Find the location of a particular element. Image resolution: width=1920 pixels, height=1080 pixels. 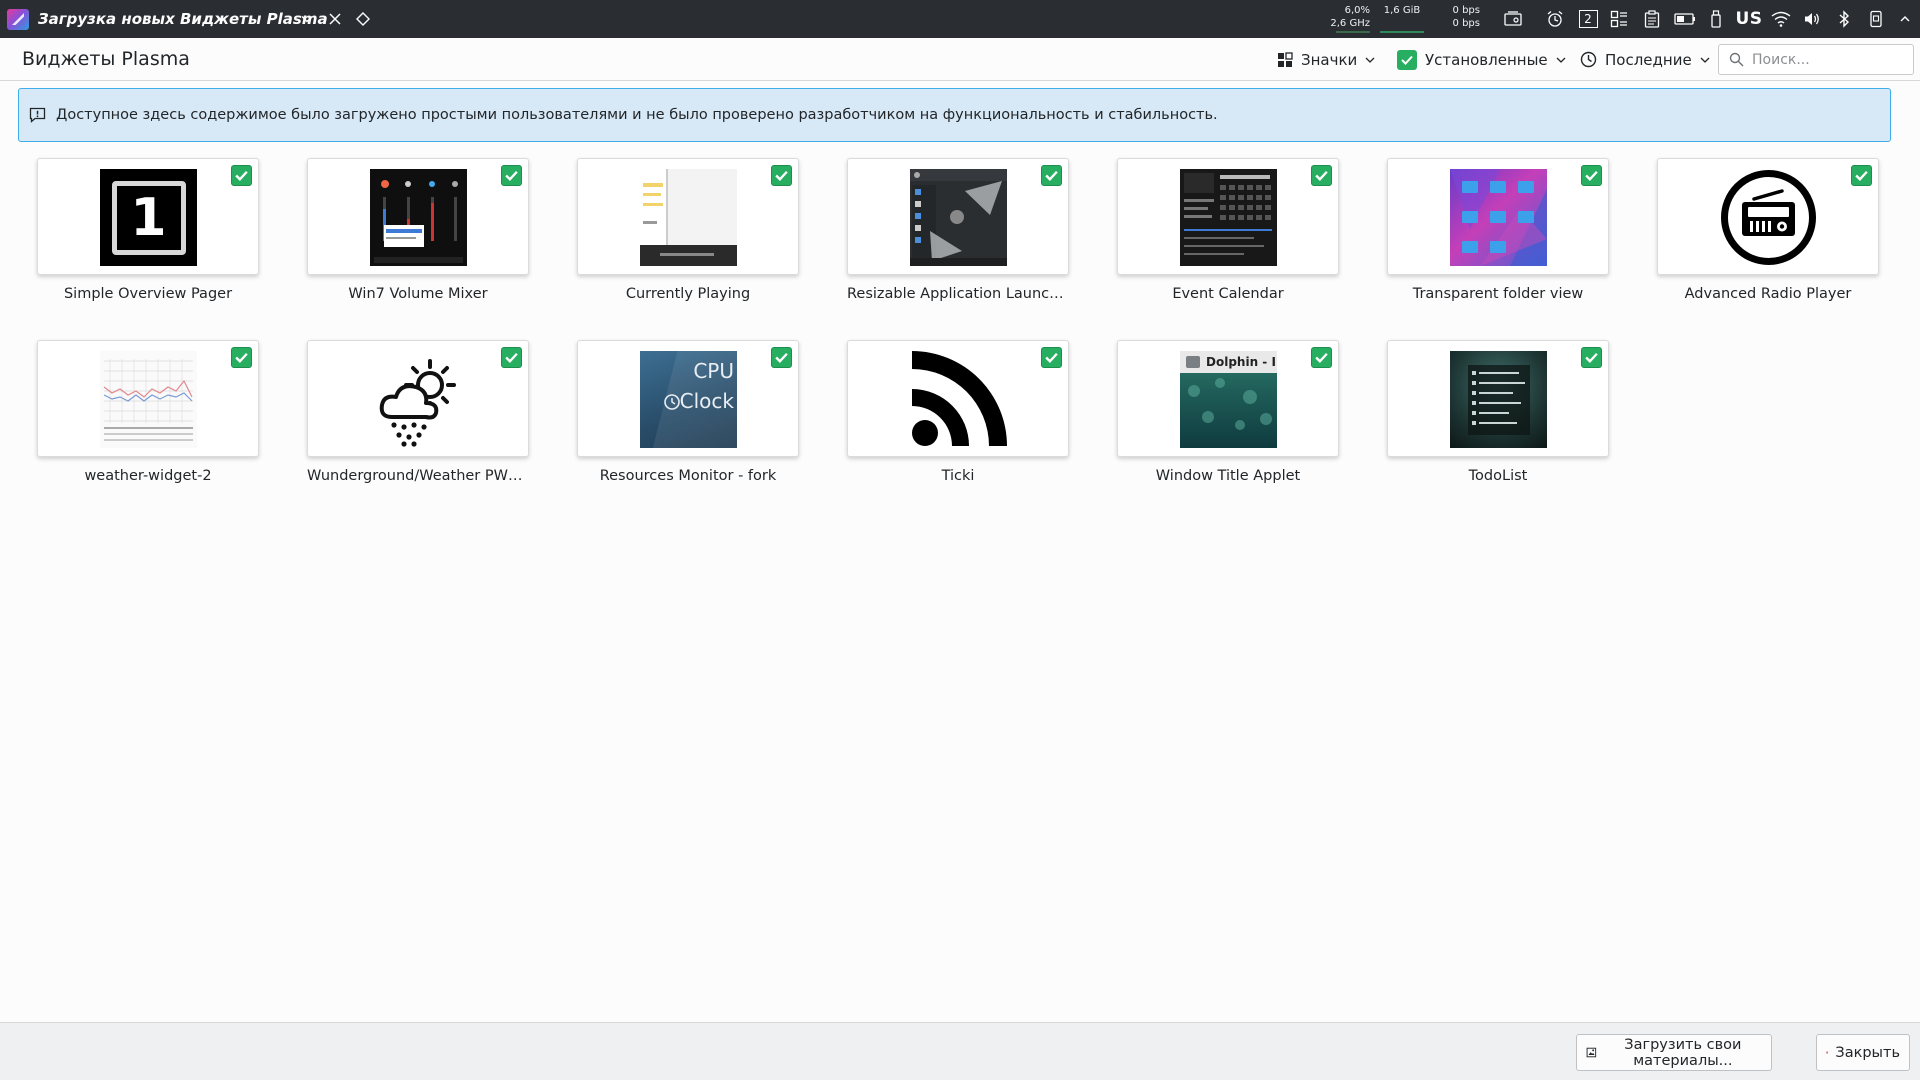

widget-thumbnail: CPU Clock is located at coordinates (688, 399).